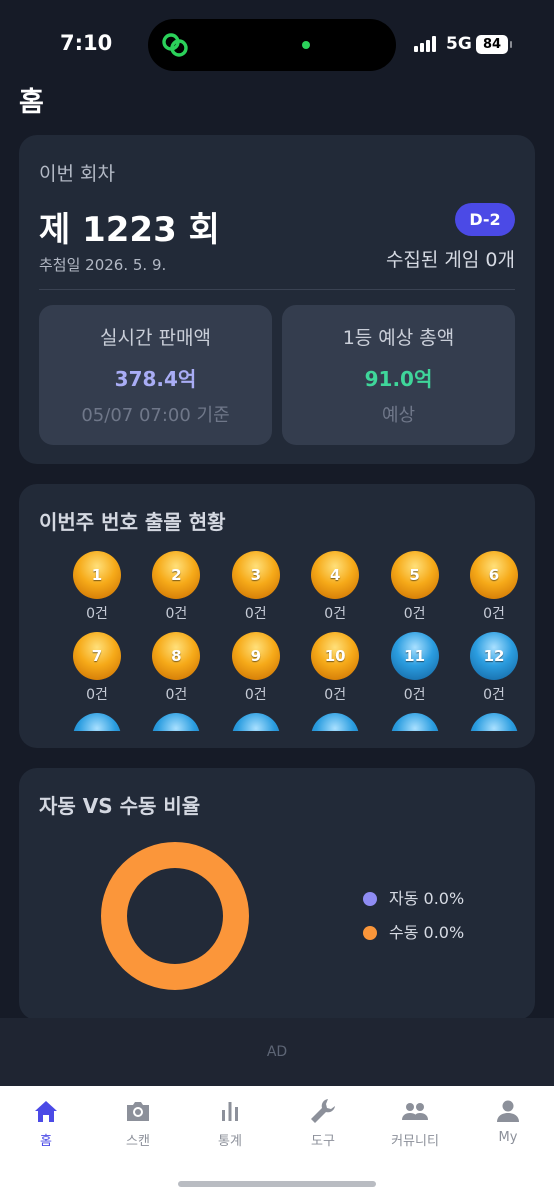 This screenshot has width=554, height=1200. Describe the element at coordinates (277, 289) in the screenshot. I see `divider` at that location.